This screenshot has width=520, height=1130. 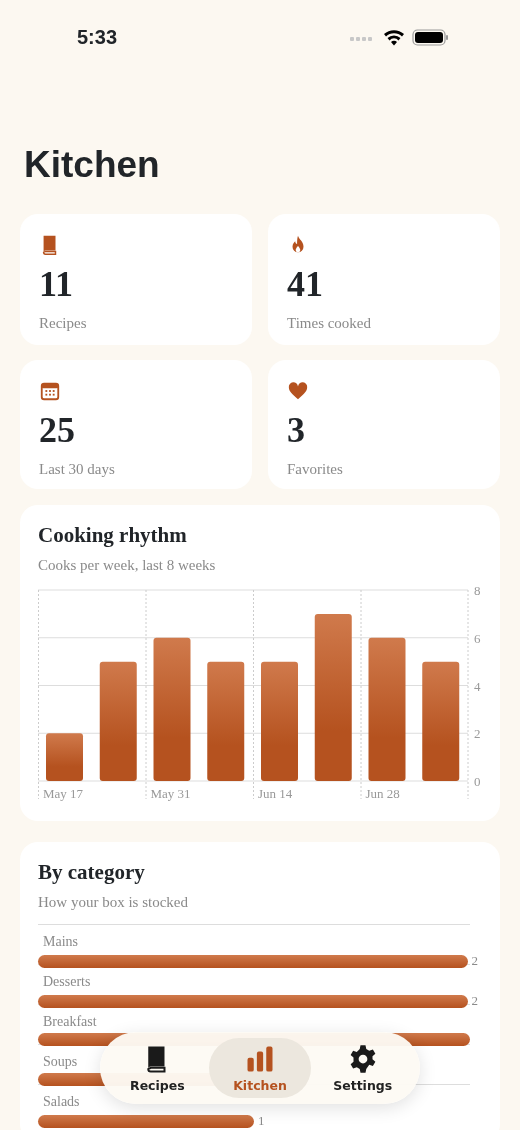 I want to click on axis-label: 6, so click(x=477, y=638).